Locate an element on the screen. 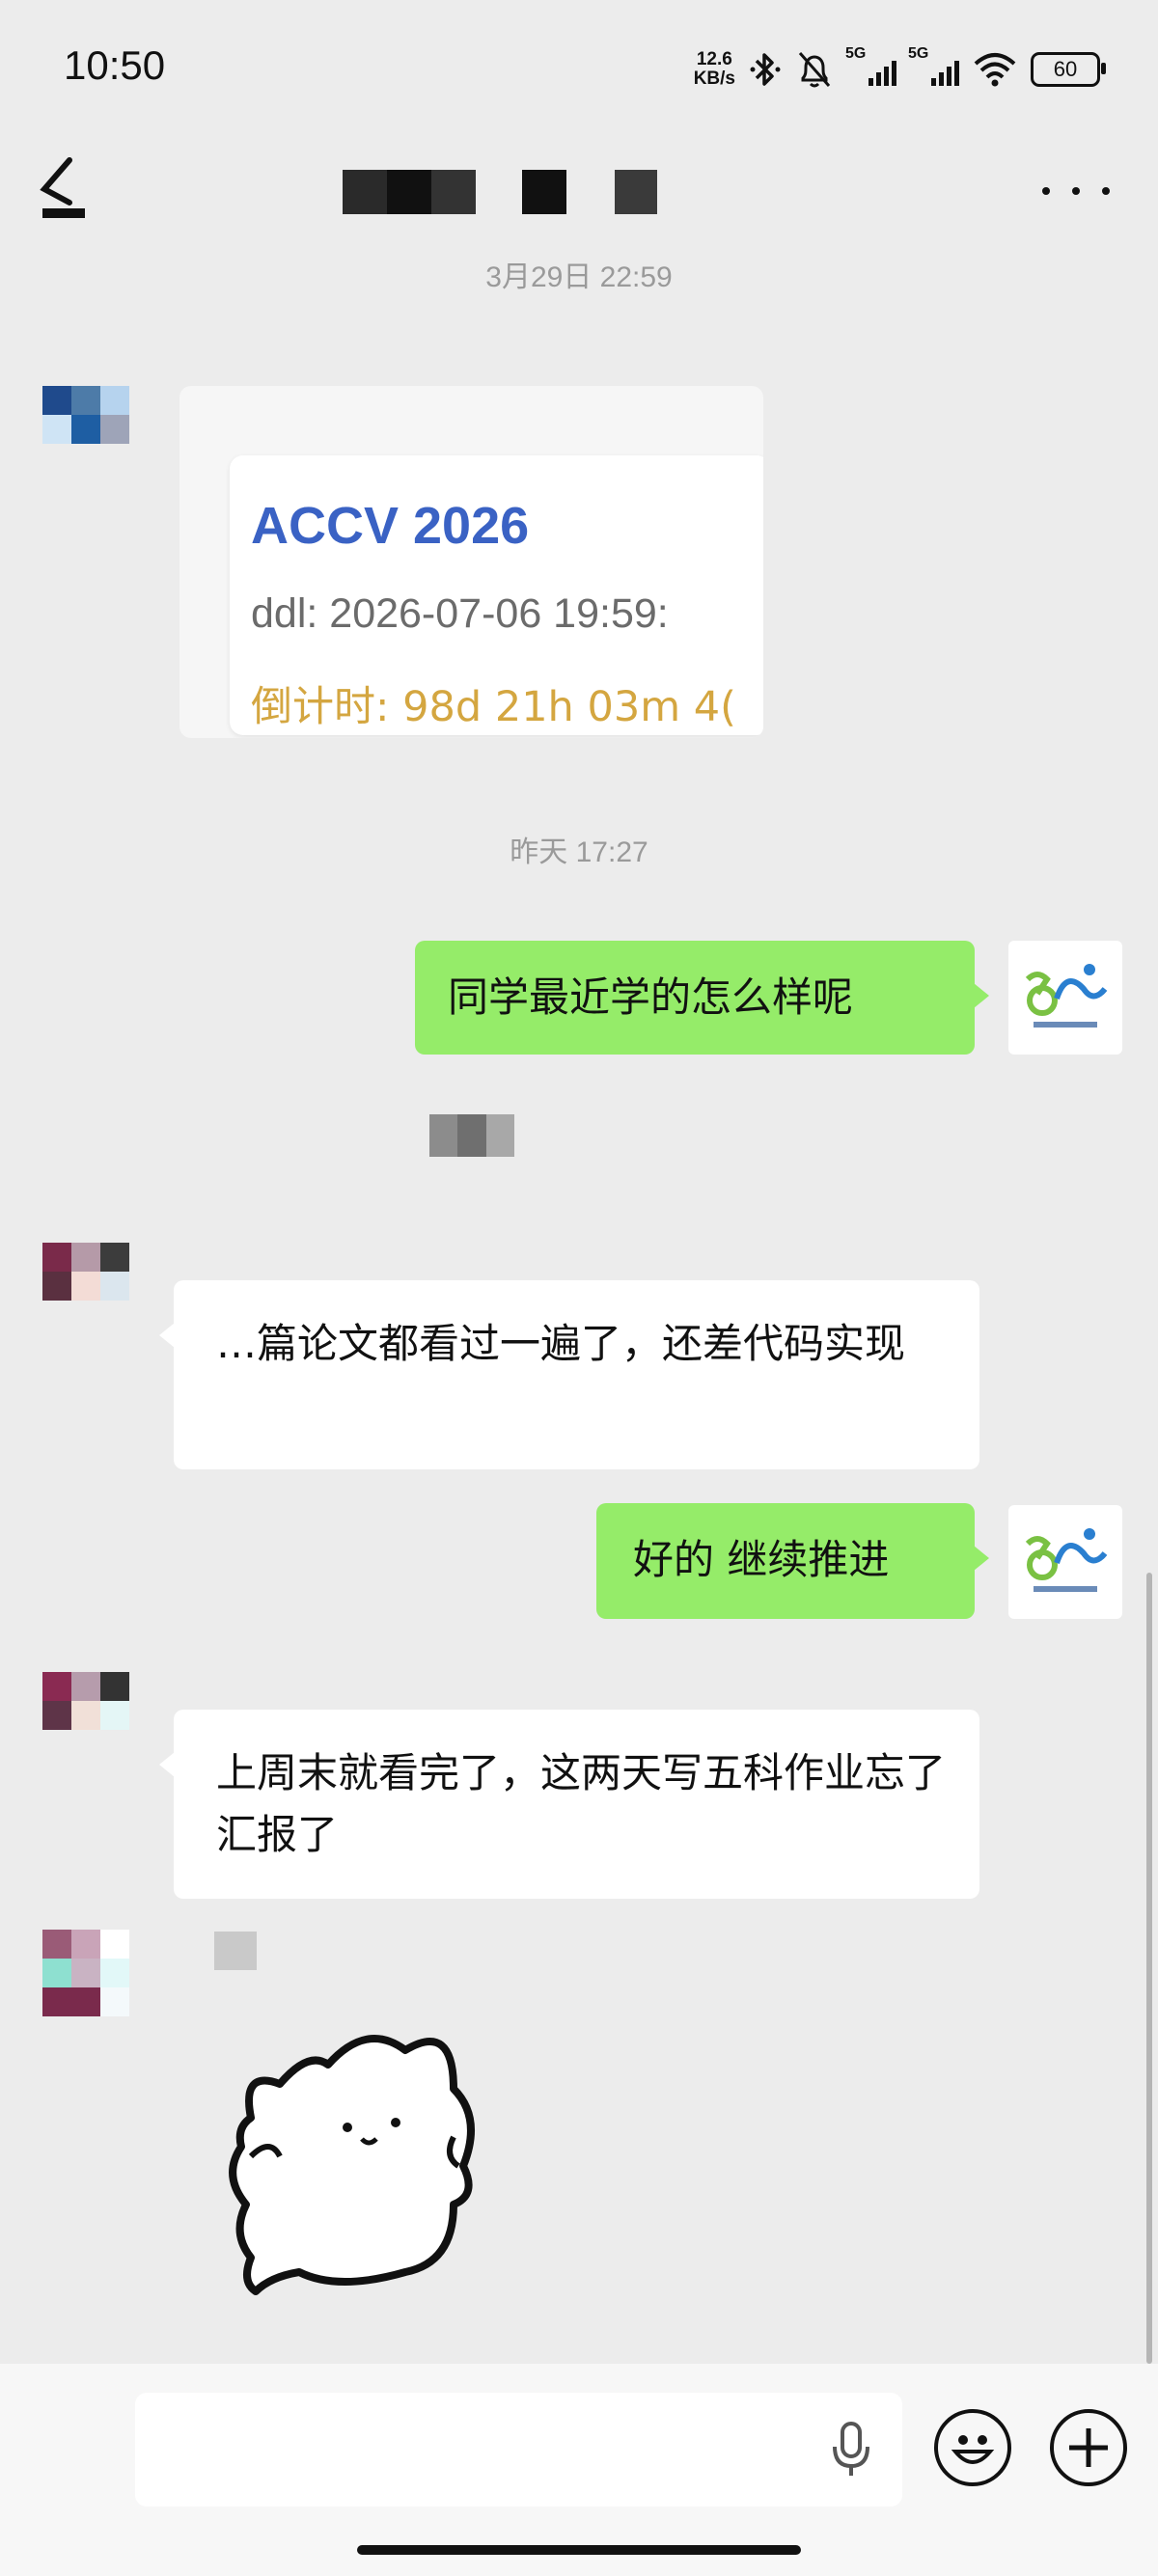  card-title: ACCV 2026 is located at coordinates (390, 526).